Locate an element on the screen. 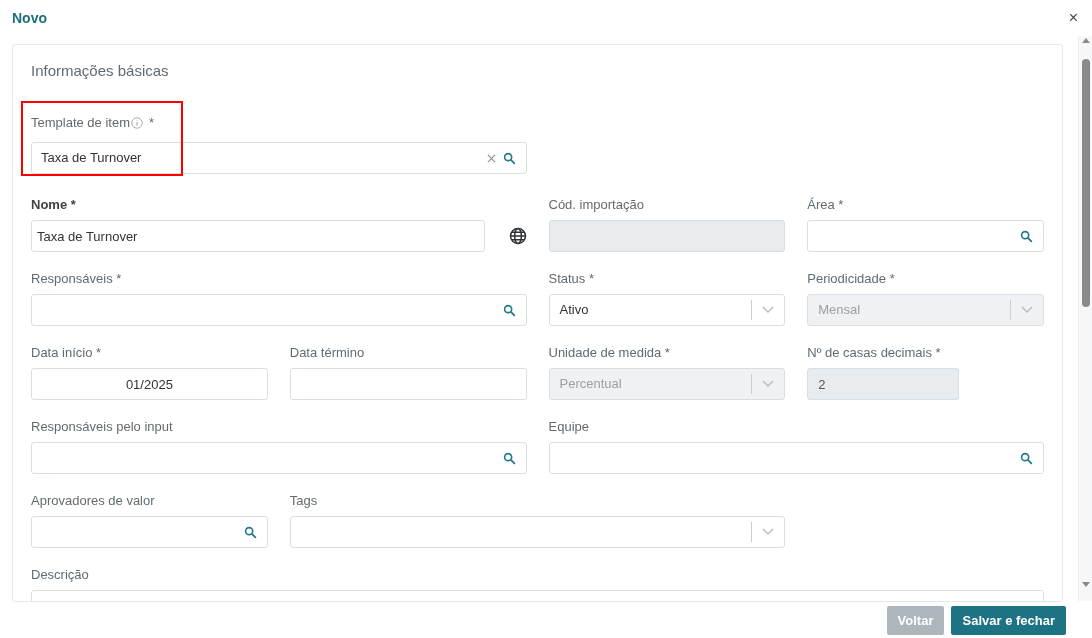 The height and width of the screenshot is (638, 1092). scroll-down-icon is located at coordinates (1085, 584).